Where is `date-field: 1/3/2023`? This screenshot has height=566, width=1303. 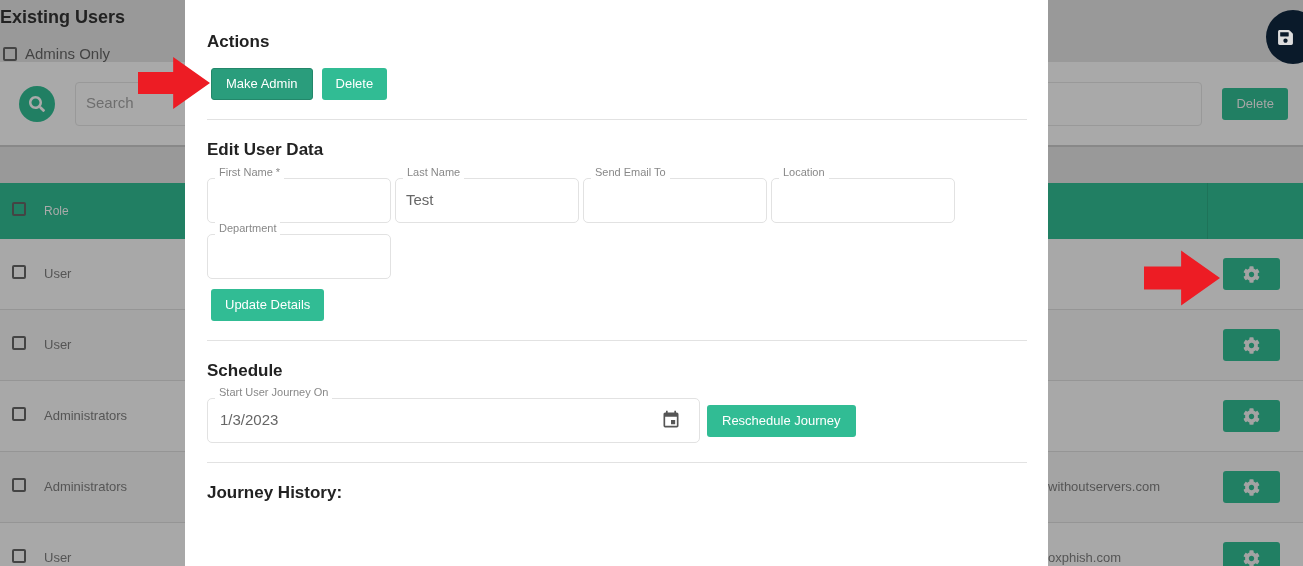
date-field: 1/3/2023 is located at coordinates (453, 420).